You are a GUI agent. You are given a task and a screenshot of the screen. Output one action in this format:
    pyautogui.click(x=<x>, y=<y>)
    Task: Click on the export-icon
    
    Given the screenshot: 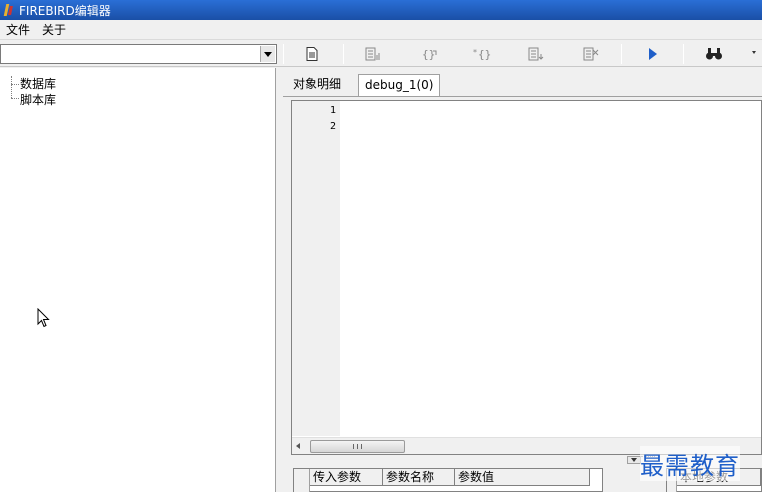 What is the action you would take?
    pyautogui.click(x=536, y=54)
    